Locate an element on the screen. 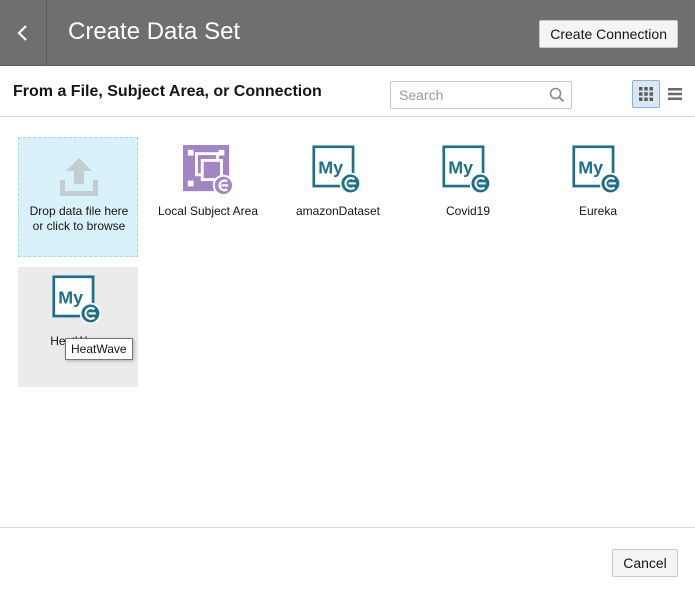  search-icon is located at coordinates (557, 95).